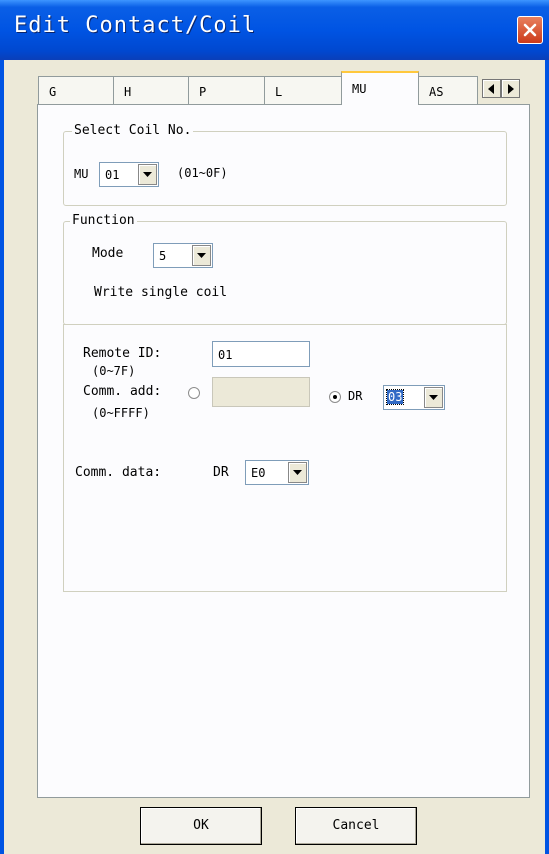 The image size is (549, 854). Describe the element at coordinates (226, 90) in the screenshot. I see `tab-p: P` at that location.